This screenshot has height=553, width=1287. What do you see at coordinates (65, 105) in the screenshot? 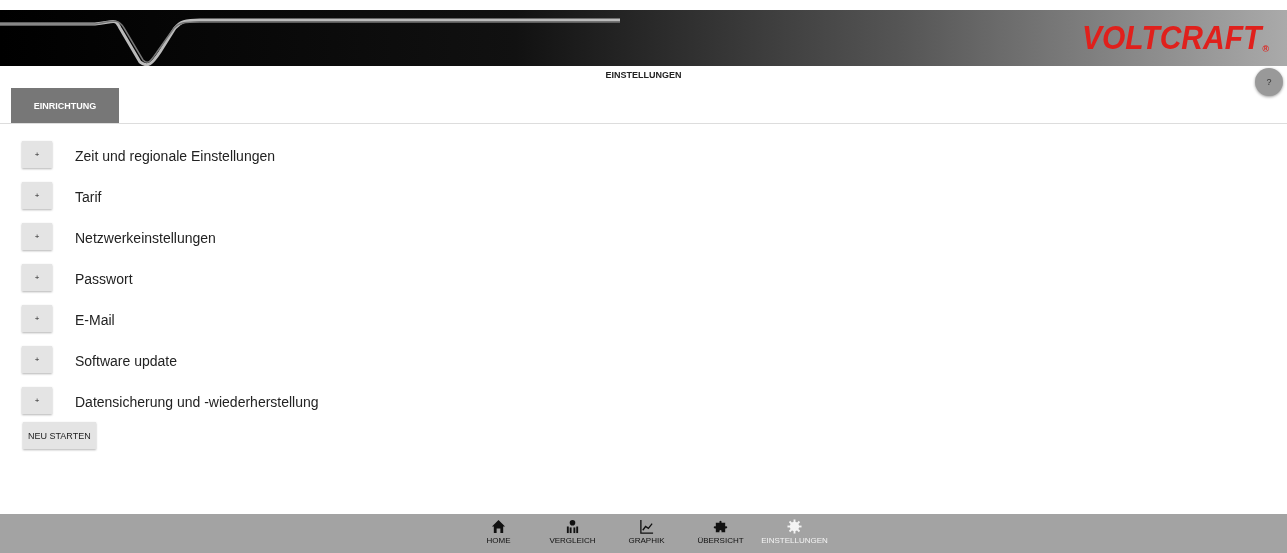
I see `tab: EINRICHTUNG` at bounding box center [65, 105].